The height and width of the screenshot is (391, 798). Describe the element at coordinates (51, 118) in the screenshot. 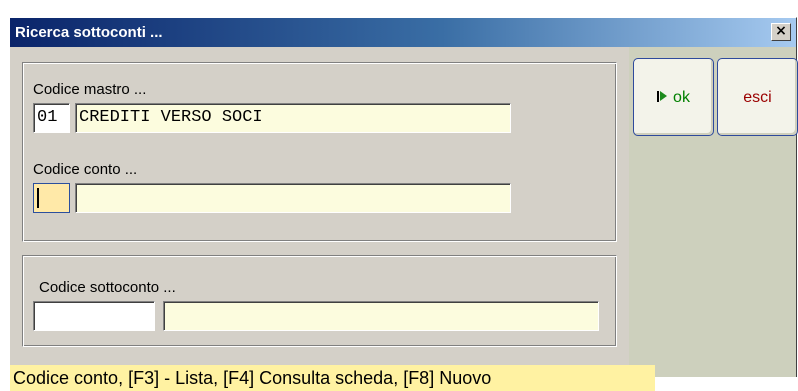

I see `mastro-code-field: 01` at that location.